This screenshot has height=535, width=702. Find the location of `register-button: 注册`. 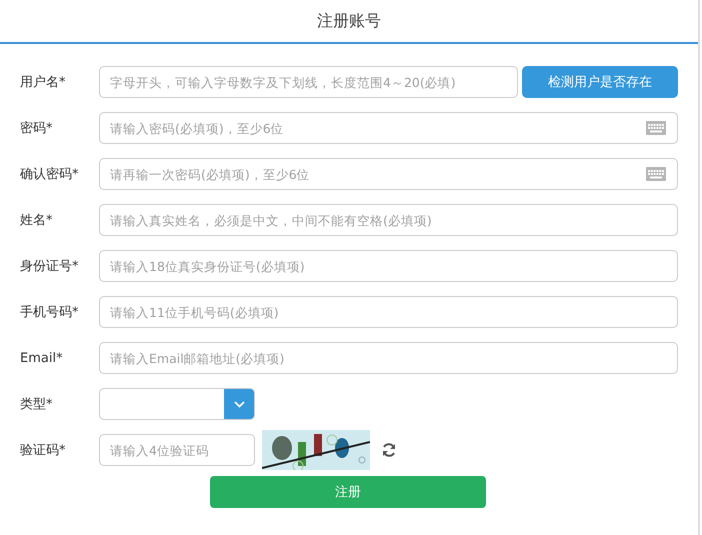

register-button: 注册 is located at coordinates (348, 492).